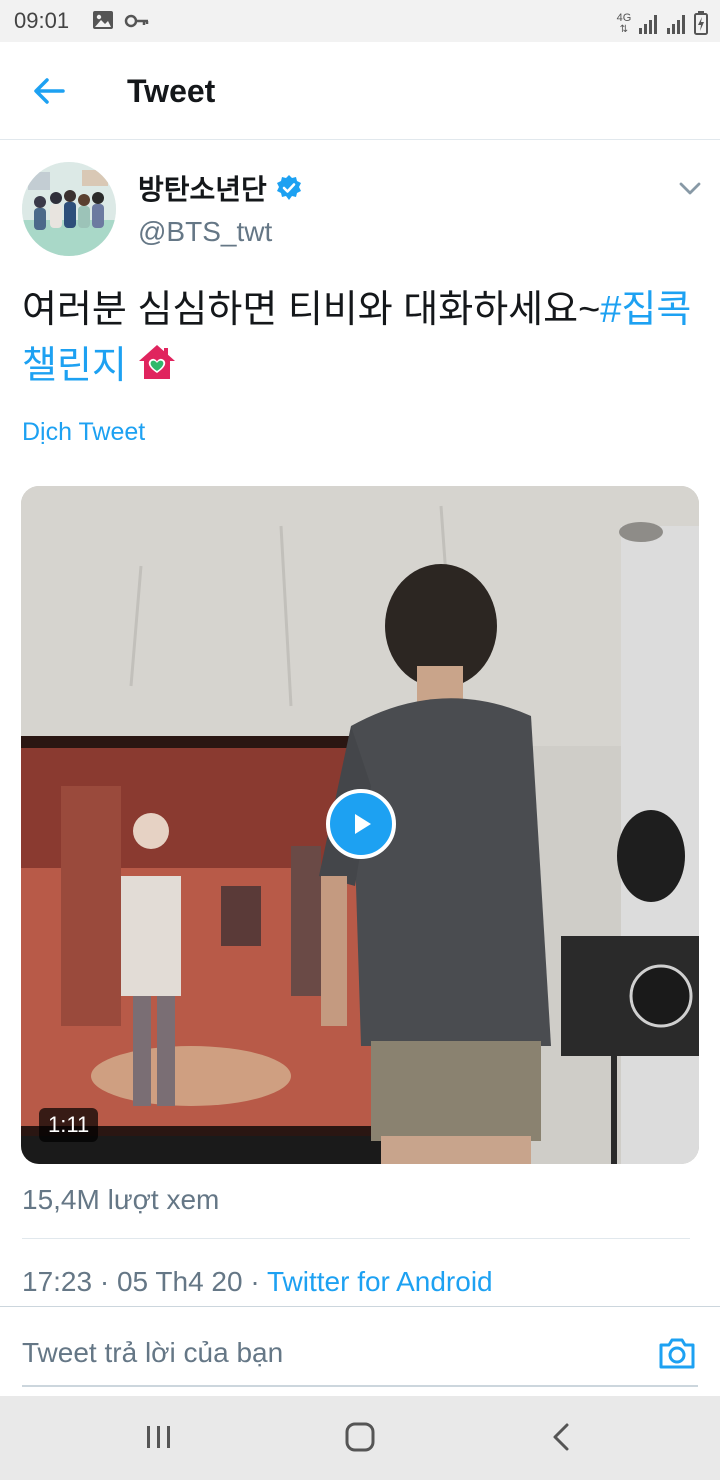 The image size is (720, 1480). I want to click on arrow-left-icon, so click(49, 91).